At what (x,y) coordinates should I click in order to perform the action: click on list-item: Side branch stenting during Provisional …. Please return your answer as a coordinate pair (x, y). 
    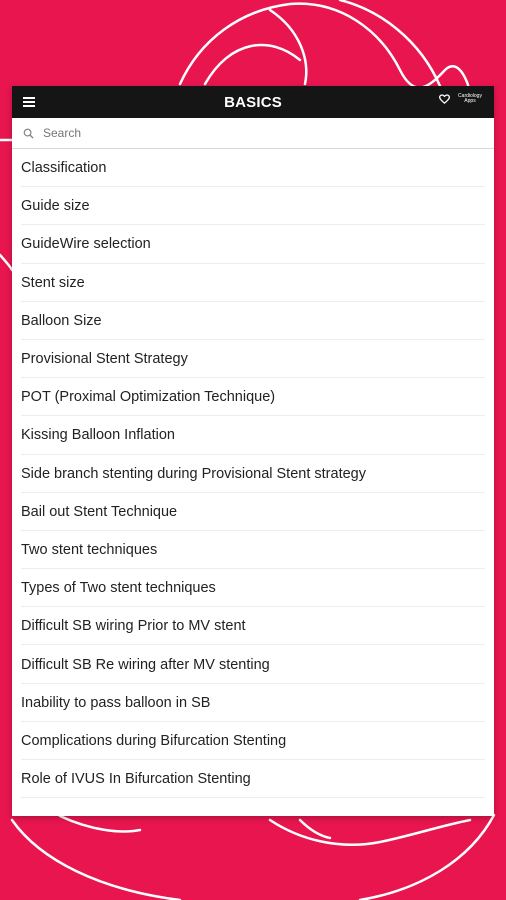
    Looking at the image, I should click on (253, 474).